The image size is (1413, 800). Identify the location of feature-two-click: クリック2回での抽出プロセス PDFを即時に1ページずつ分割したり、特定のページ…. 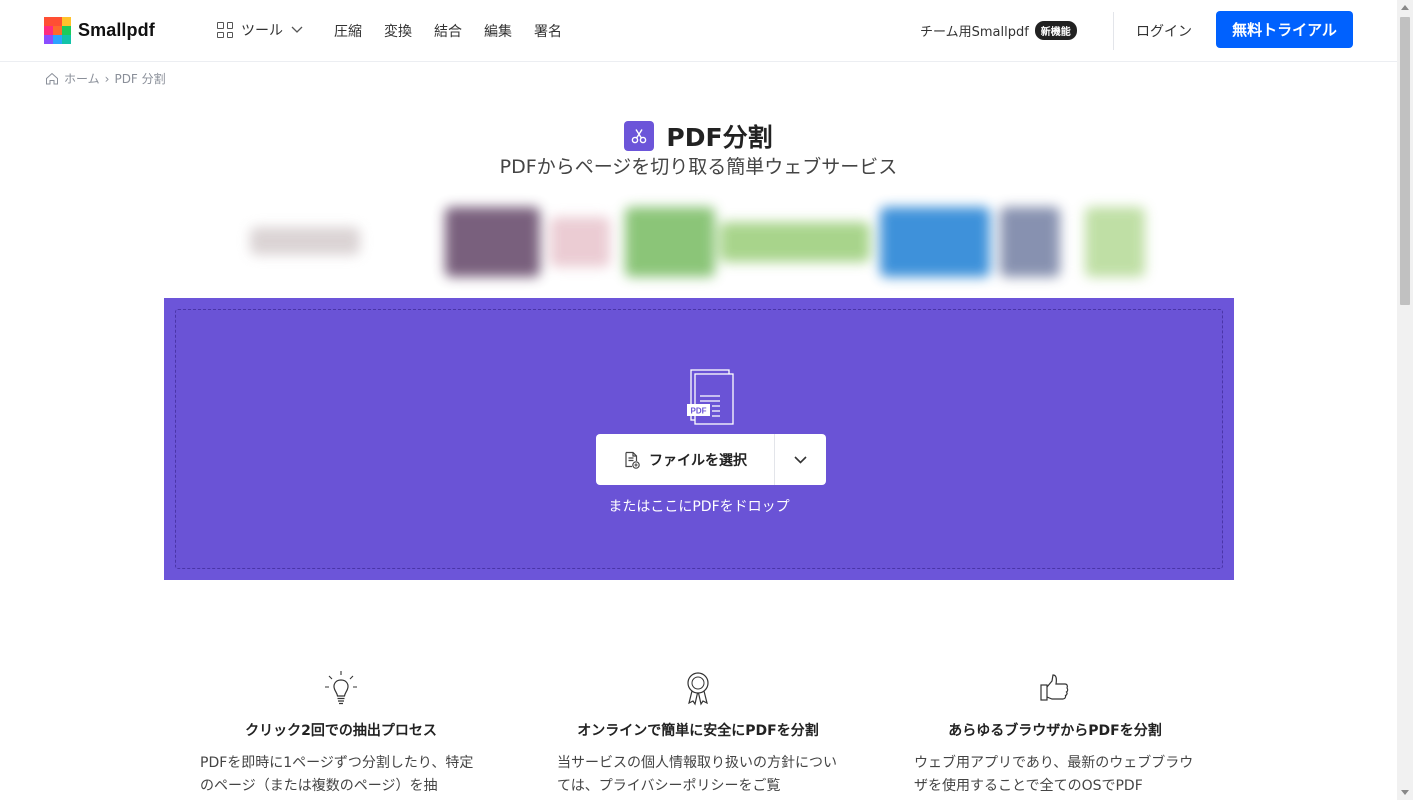
(341, 733).